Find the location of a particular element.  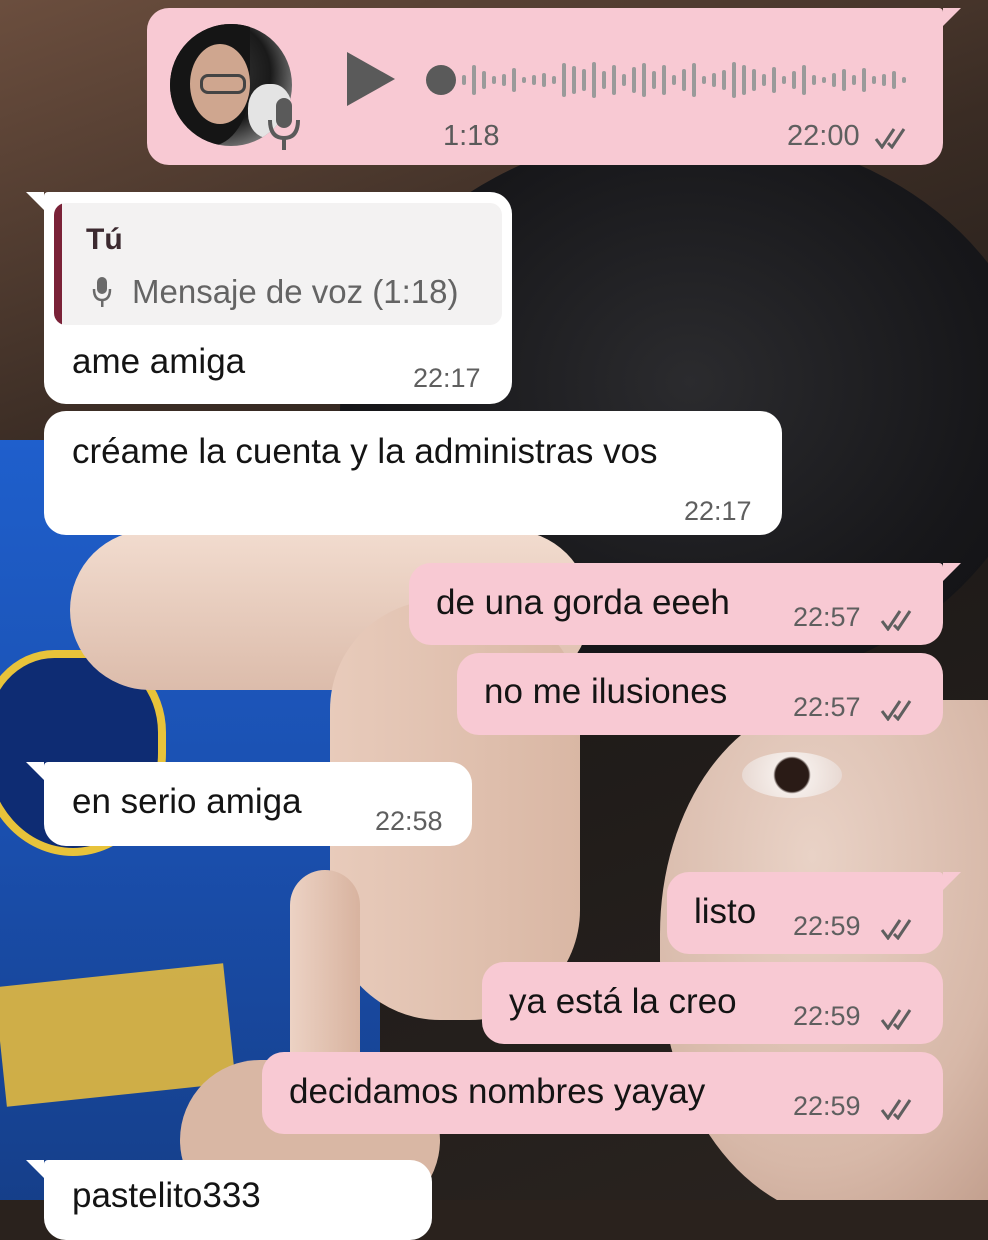

message-text: decidamos nombres yayay is located at coordinates (497, 1091).